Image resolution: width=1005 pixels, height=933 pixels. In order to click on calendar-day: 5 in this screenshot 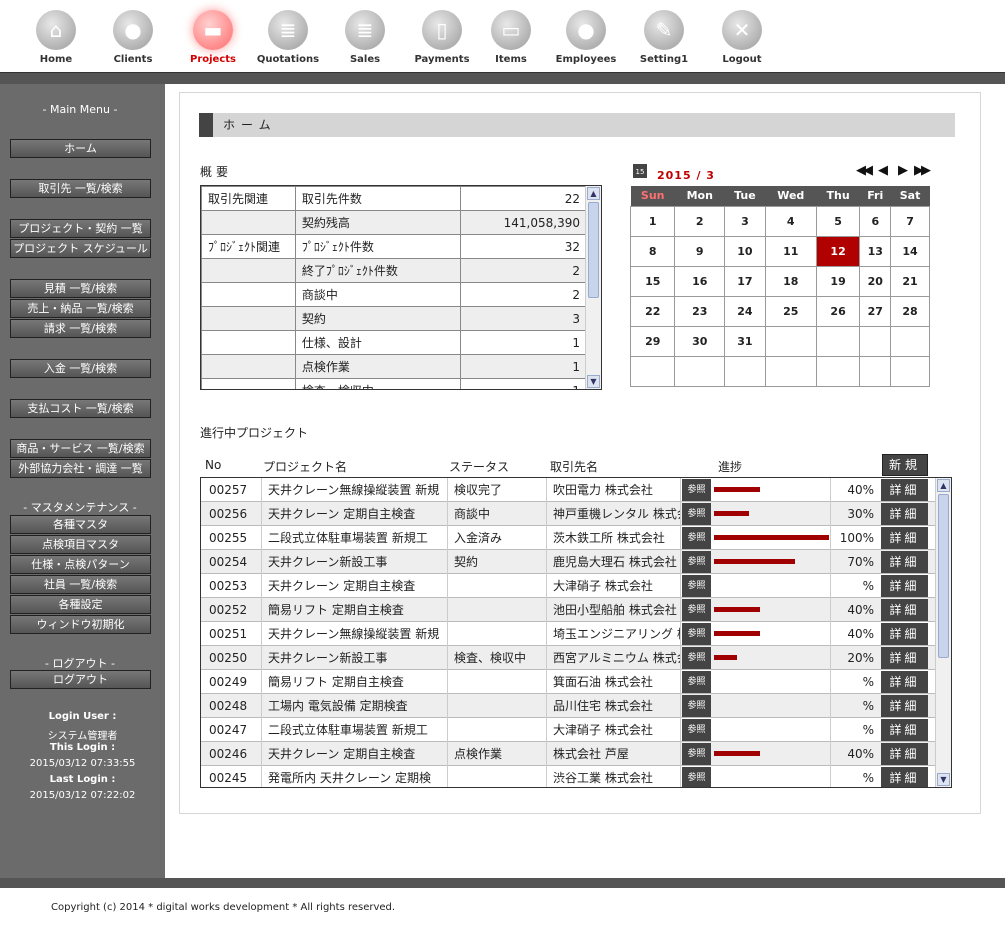, I will do `click(838, 221)`.